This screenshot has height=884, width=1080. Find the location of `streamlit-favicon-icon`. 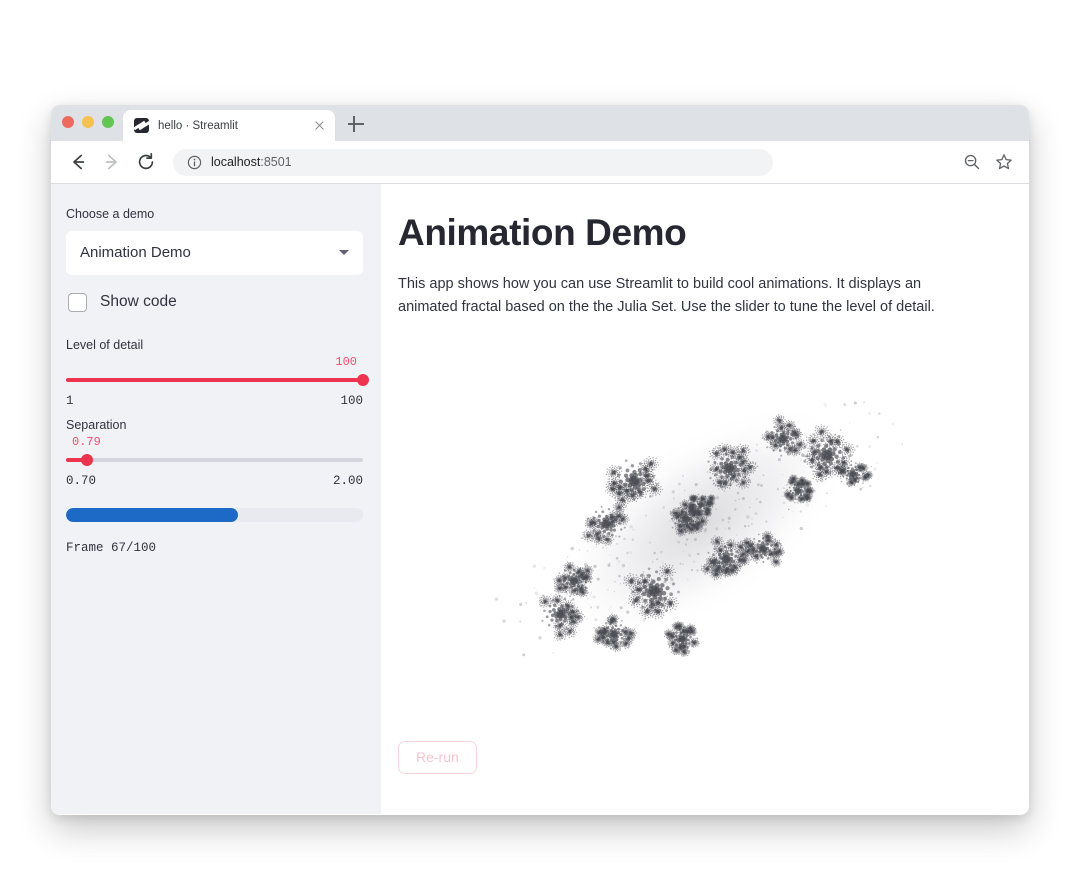

streamlit-favicon-icon is located at coordinates (141, 125).